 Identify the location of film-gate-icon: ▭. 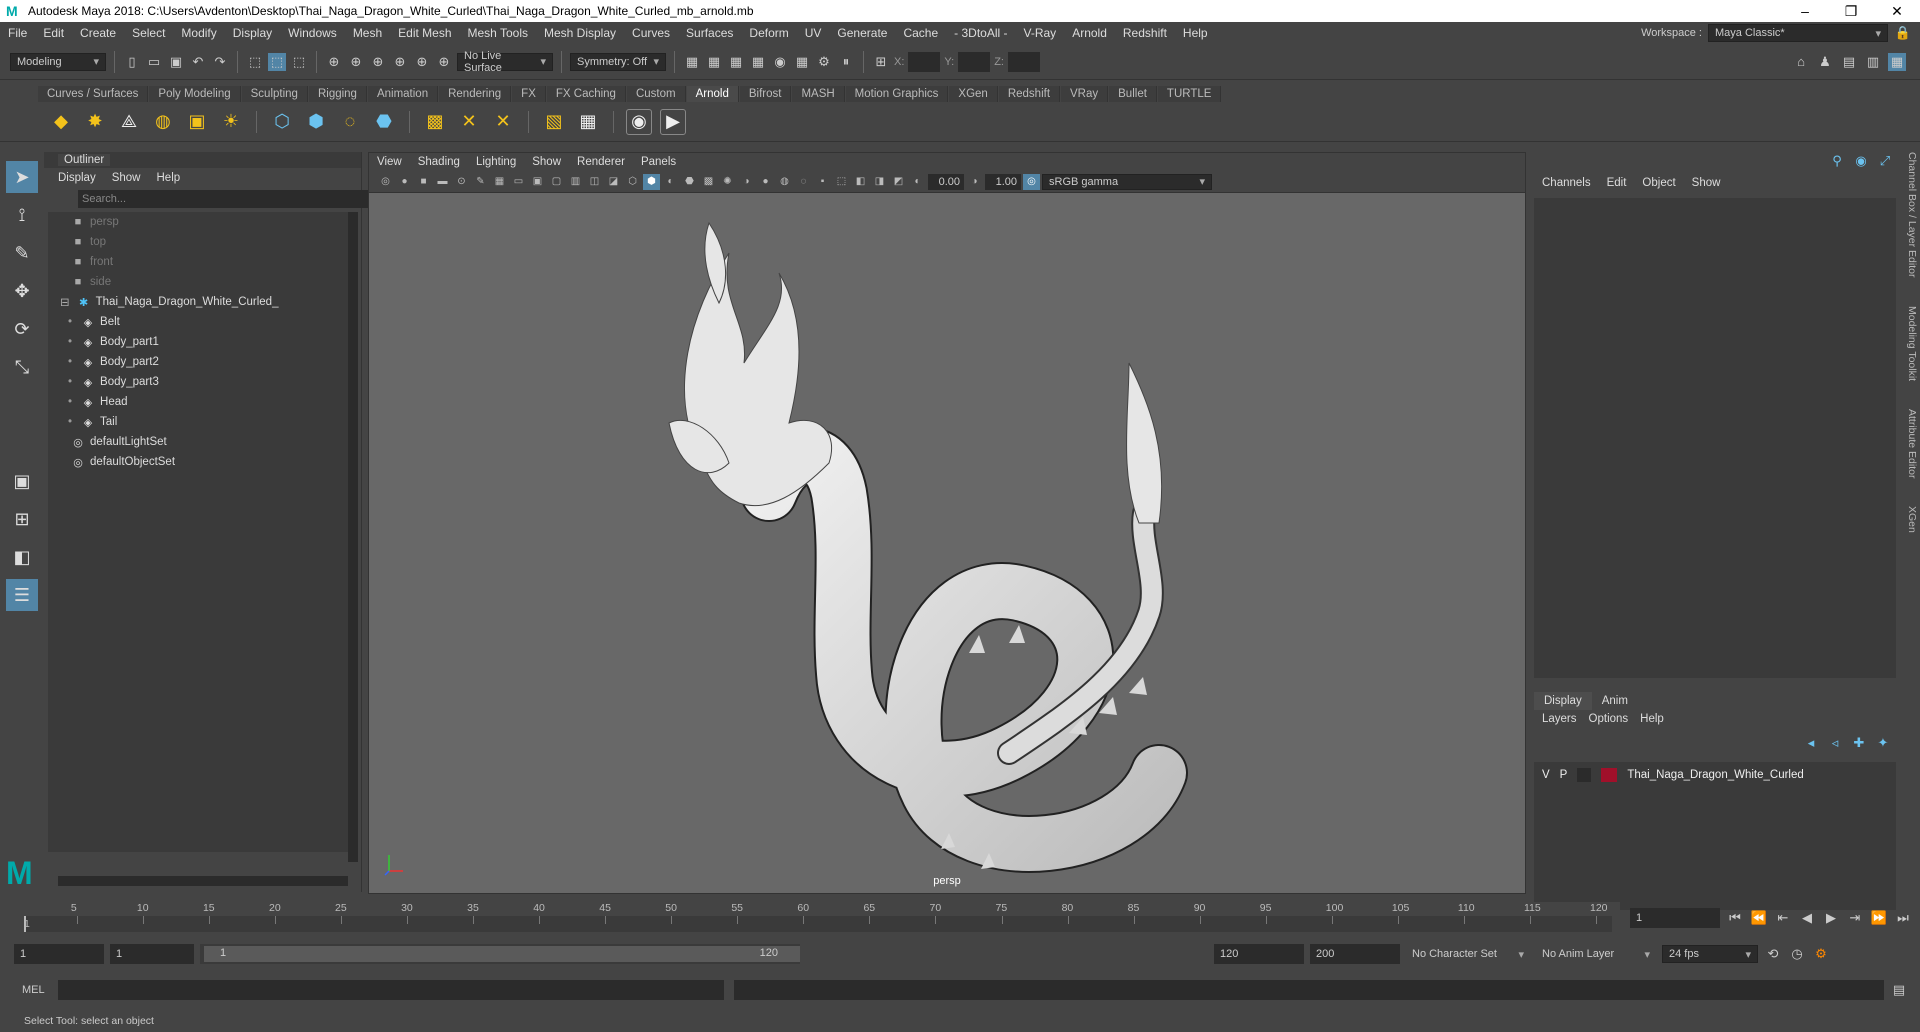
(518, 182).